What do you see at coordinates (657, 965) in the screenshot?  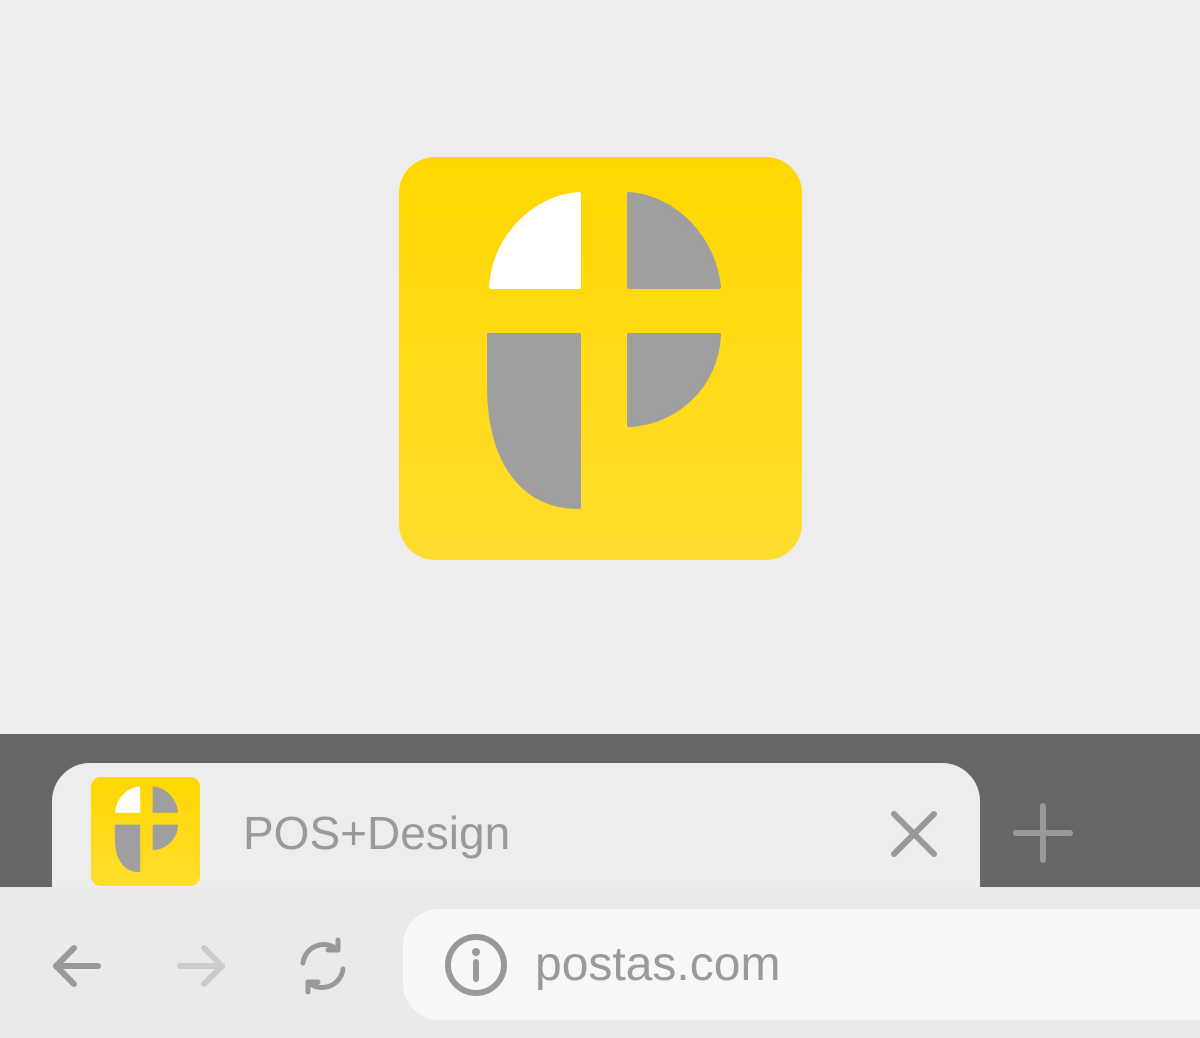 I see `url-text: postas.com` at bounding box center [657, 965].